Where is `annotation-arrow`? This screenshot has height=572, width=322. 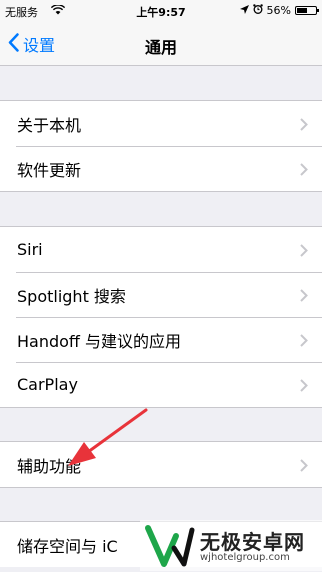
annotation-arrow is located at coordinates (108, 437).